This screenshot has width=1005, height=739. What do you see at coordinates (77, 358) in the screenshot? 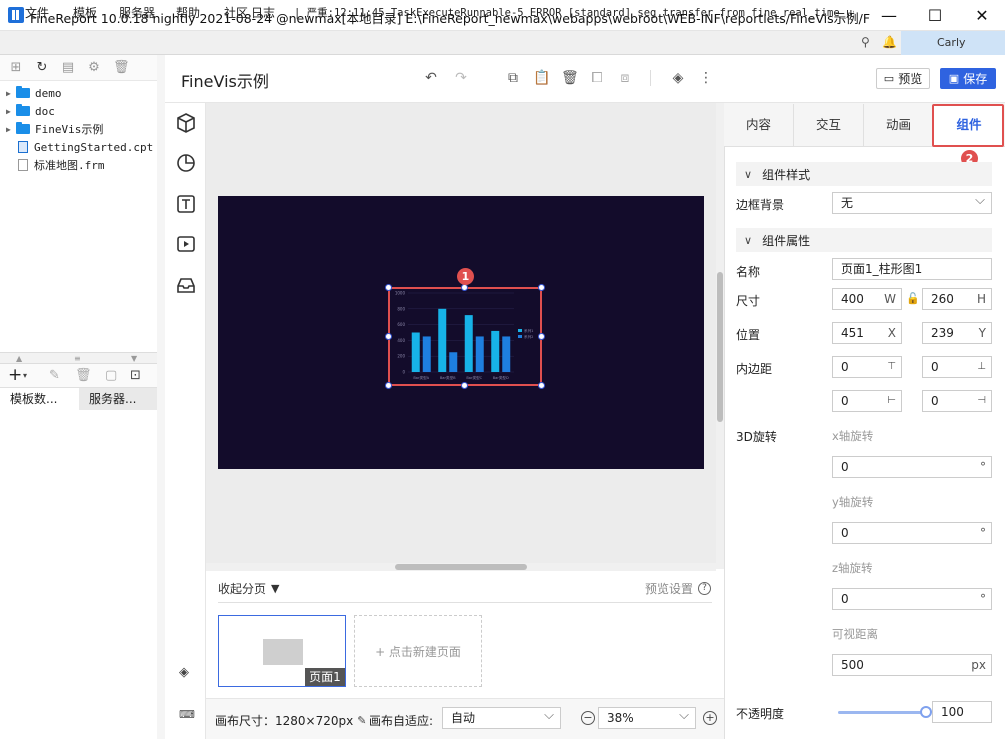
I see `splitter-grip-icon: ≡` at bounding box center [77, 358].